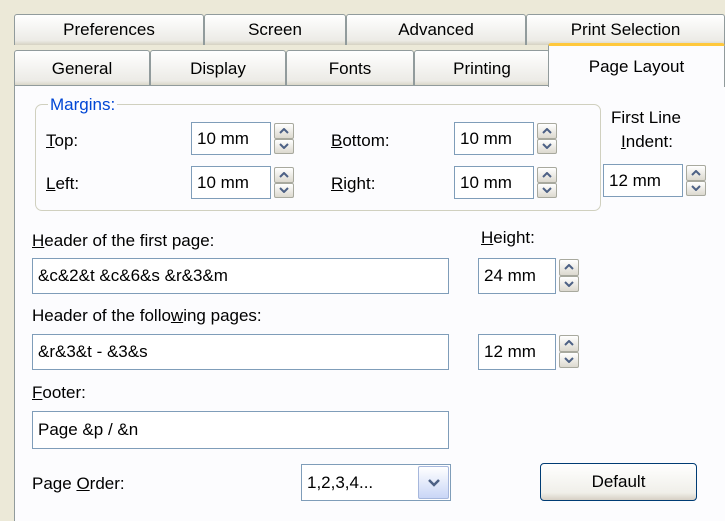 Image resolution: width=725 pixels, height=521 pixels. I want to click on bottom-label: Bottom:, so click(360, 140).